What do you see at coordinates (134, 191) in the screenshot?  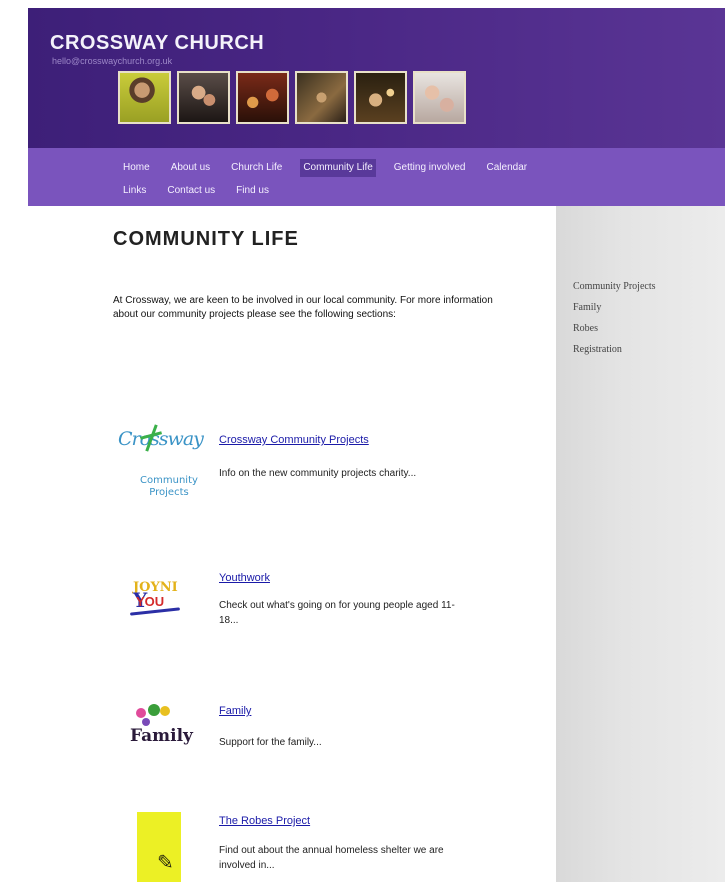 I see `nav-links: Links` at bounding box center [134, 191].